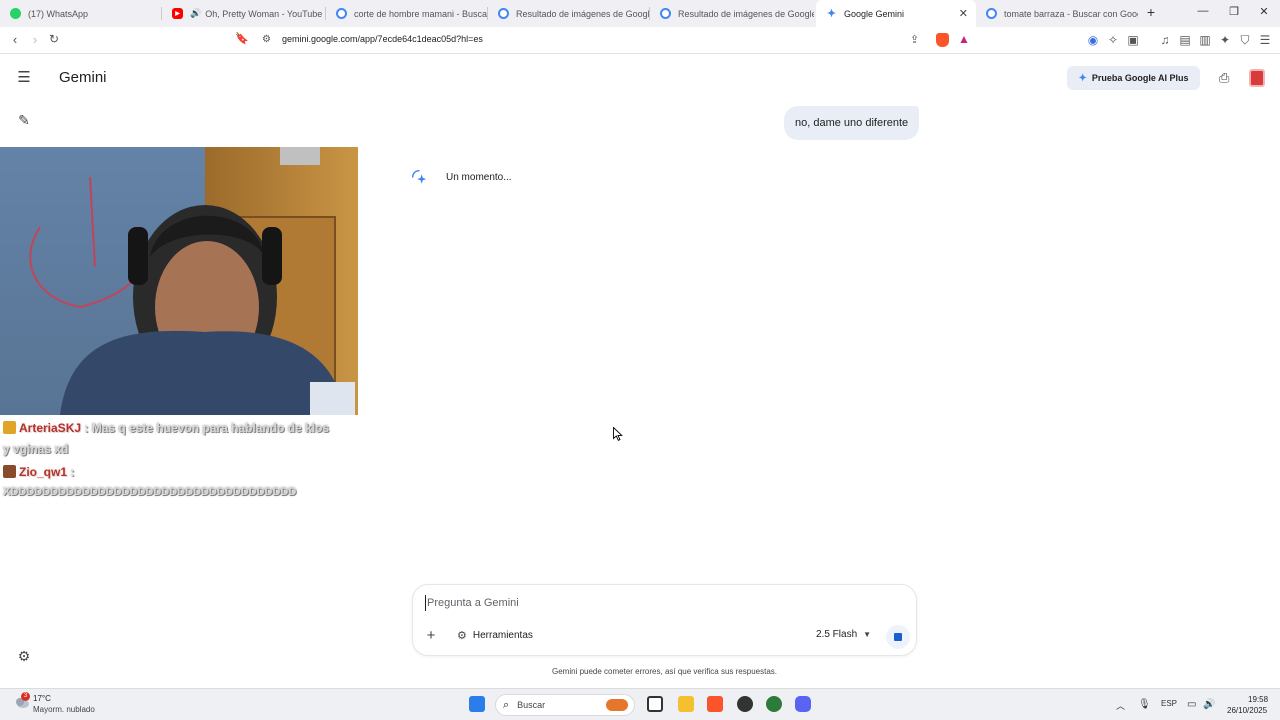 This screenshot has height=720, width=1280. What do you see at coordinates (843, 634) in the screenshot?
I see `model-selector: 2.5 Flash ▼` at bounding box center [843, 634].